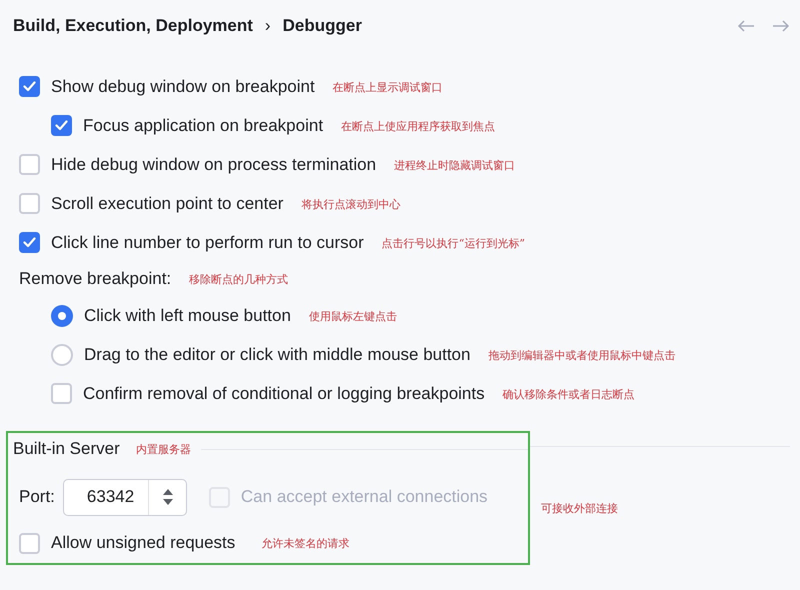 Image resolution: width=800 pixels, height=590 pixels. Describe the element at coordinates (133, 26) in the screenshot. I see `breadcrumb-parent: Build, Execution, Deployment` at that location.